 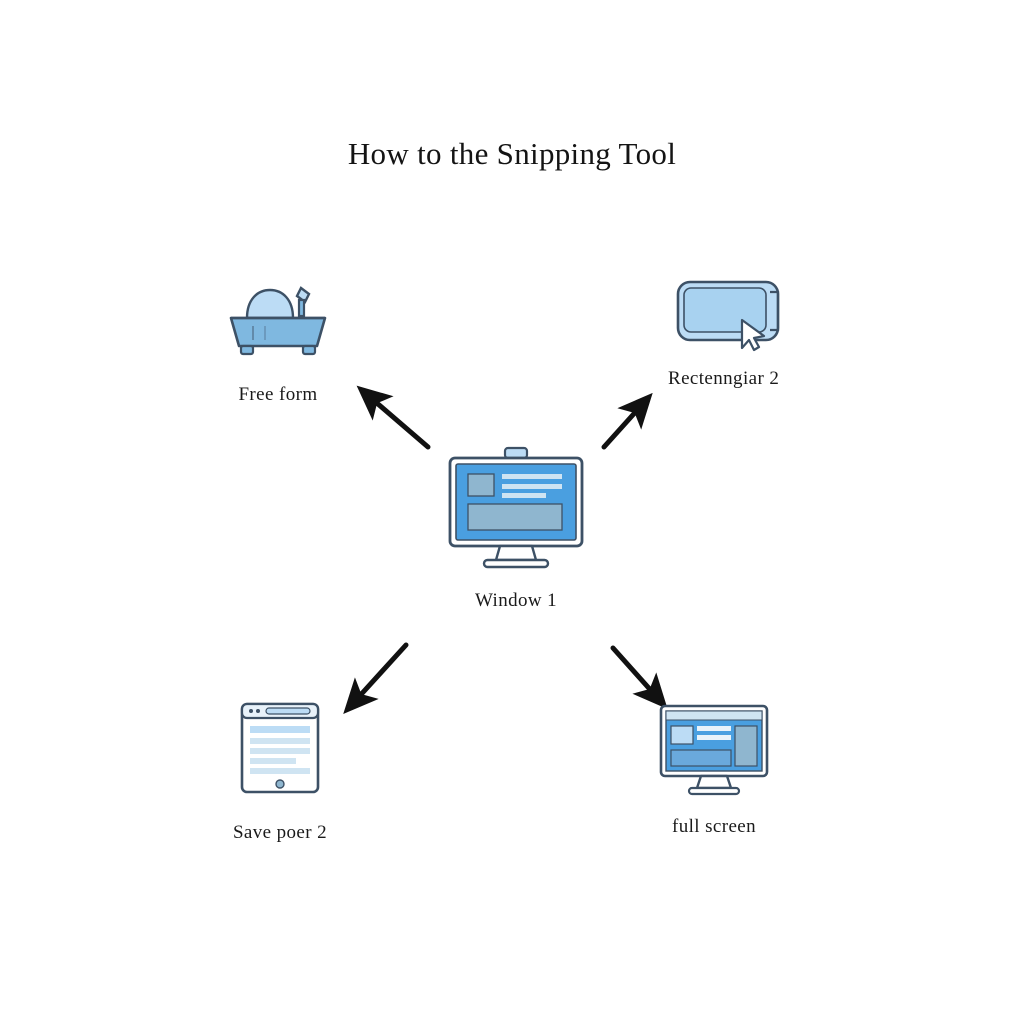 I want to click on node-full-screen: full screen, so click(x=714, y=770).